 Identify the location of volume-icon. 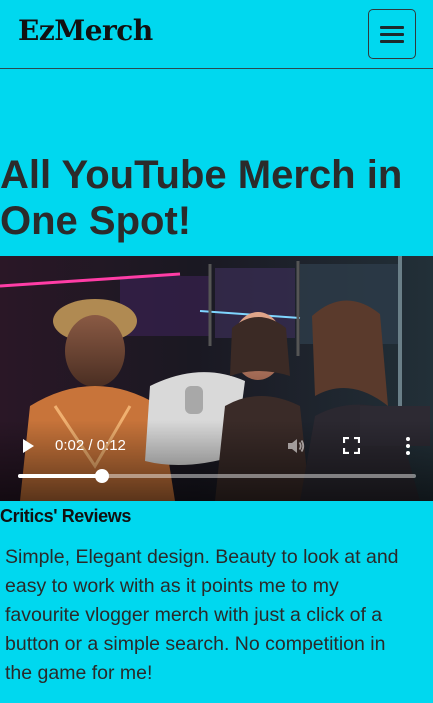
(296, 446).